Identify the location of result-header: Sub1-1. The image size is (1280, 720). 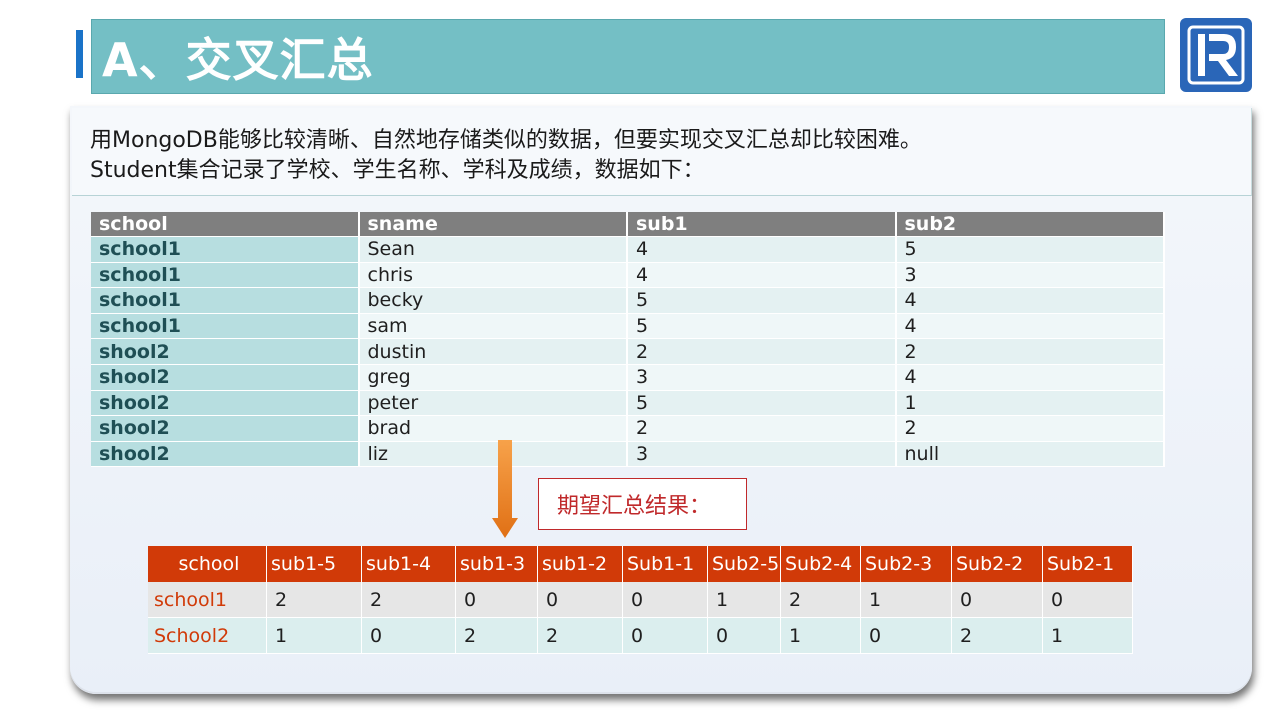
(665, 564).